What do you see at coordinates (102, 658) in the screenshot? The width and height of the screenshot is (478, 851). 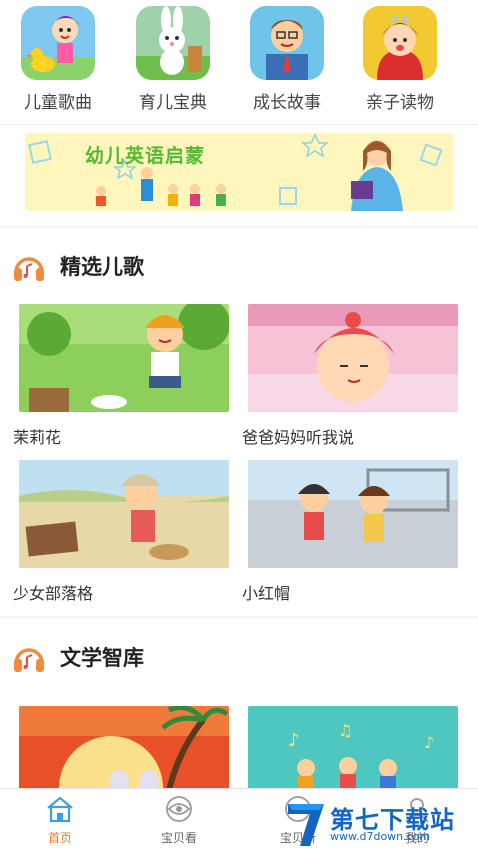 I see `section-title: 文学智库` at bounding box center [102, 658].